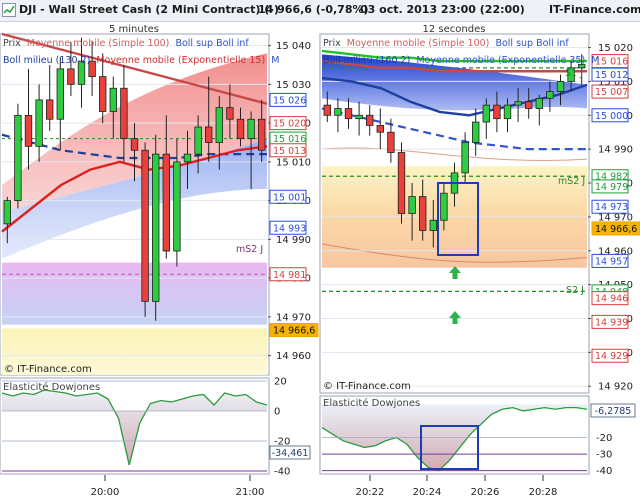  I want to click on legend-ema: Moyenne mobile (Exponentielle 35), so click(500, 60).